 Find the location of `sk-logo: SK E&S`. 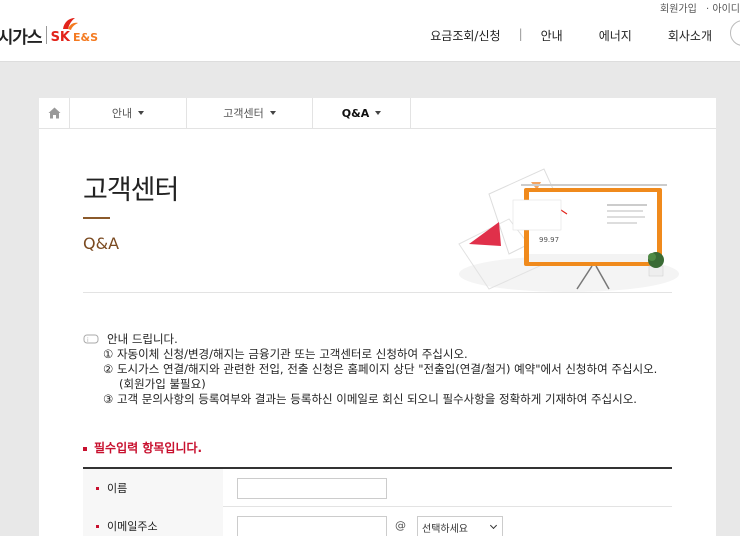

sk-logo: SK E&S is located at coordinates (74, 31).